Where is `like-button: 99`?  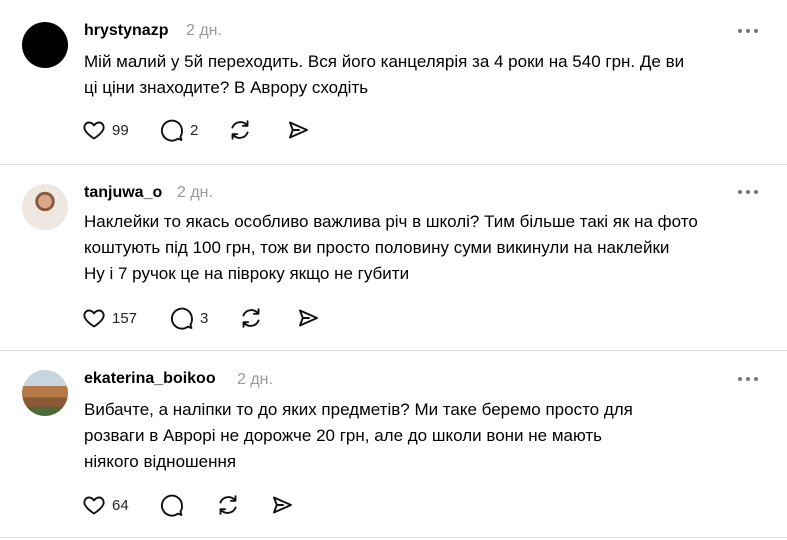 like-button: 99 is located at coordinates (105, 130).